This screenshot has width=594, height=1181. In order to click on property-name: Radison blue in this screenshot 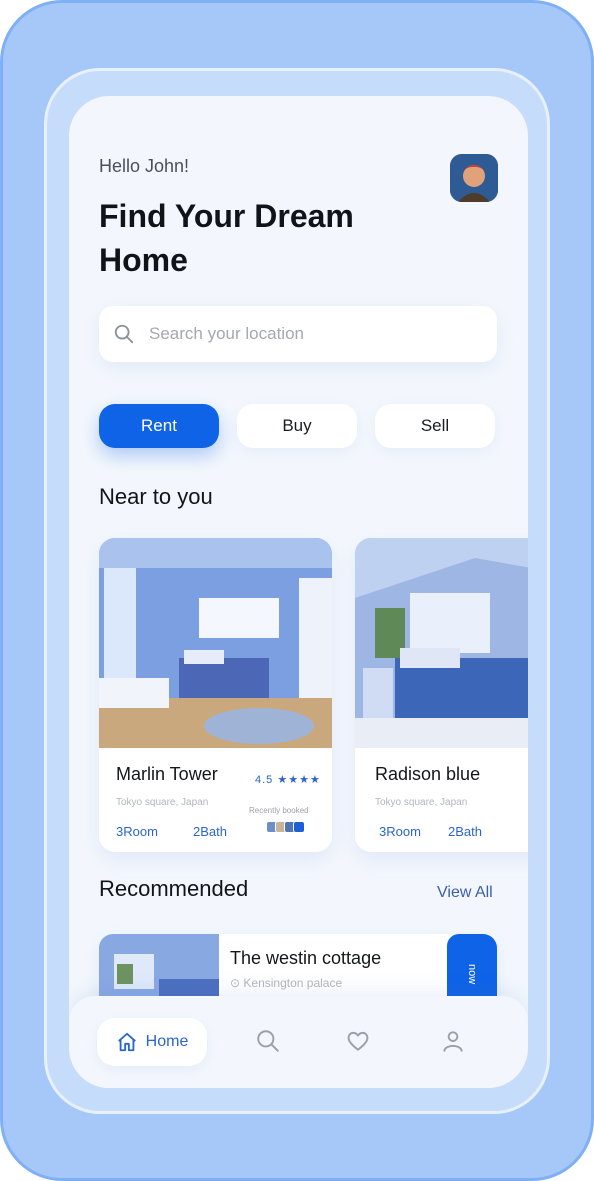, I will do `click(428, 774)`.